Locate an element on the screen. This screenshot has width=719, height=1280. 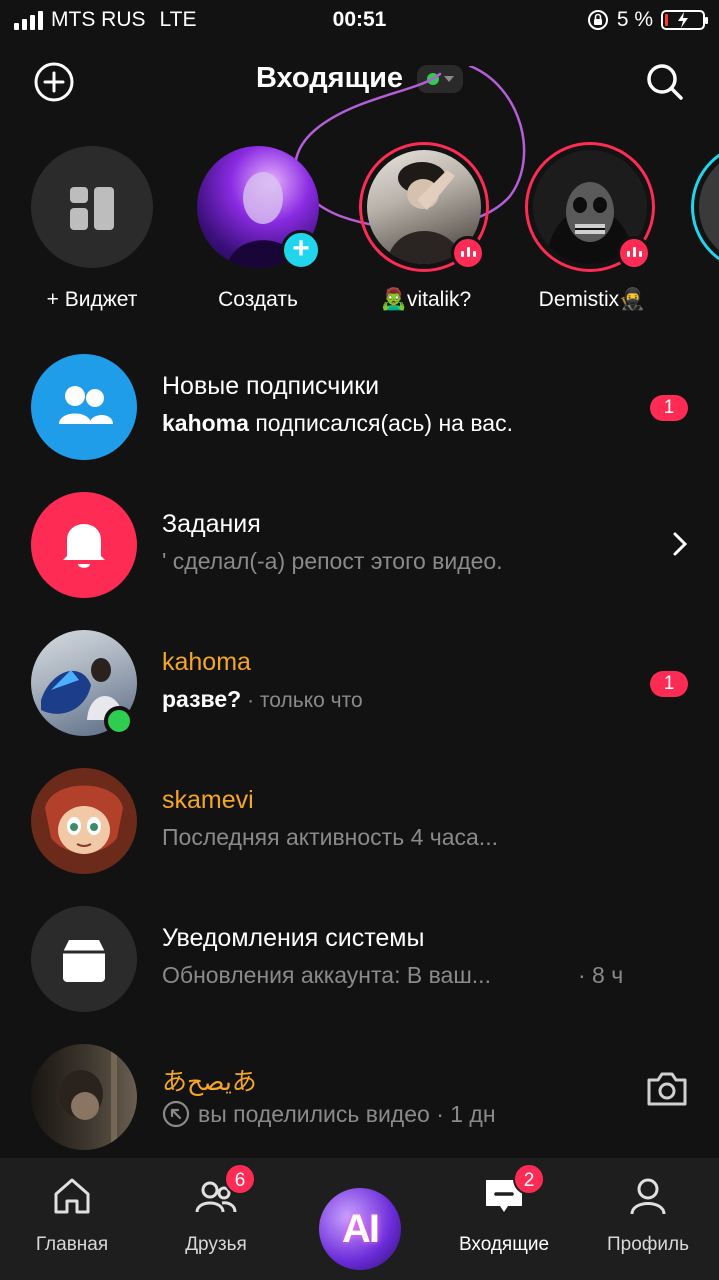
widget-icon is located at coordinates (92, 208).